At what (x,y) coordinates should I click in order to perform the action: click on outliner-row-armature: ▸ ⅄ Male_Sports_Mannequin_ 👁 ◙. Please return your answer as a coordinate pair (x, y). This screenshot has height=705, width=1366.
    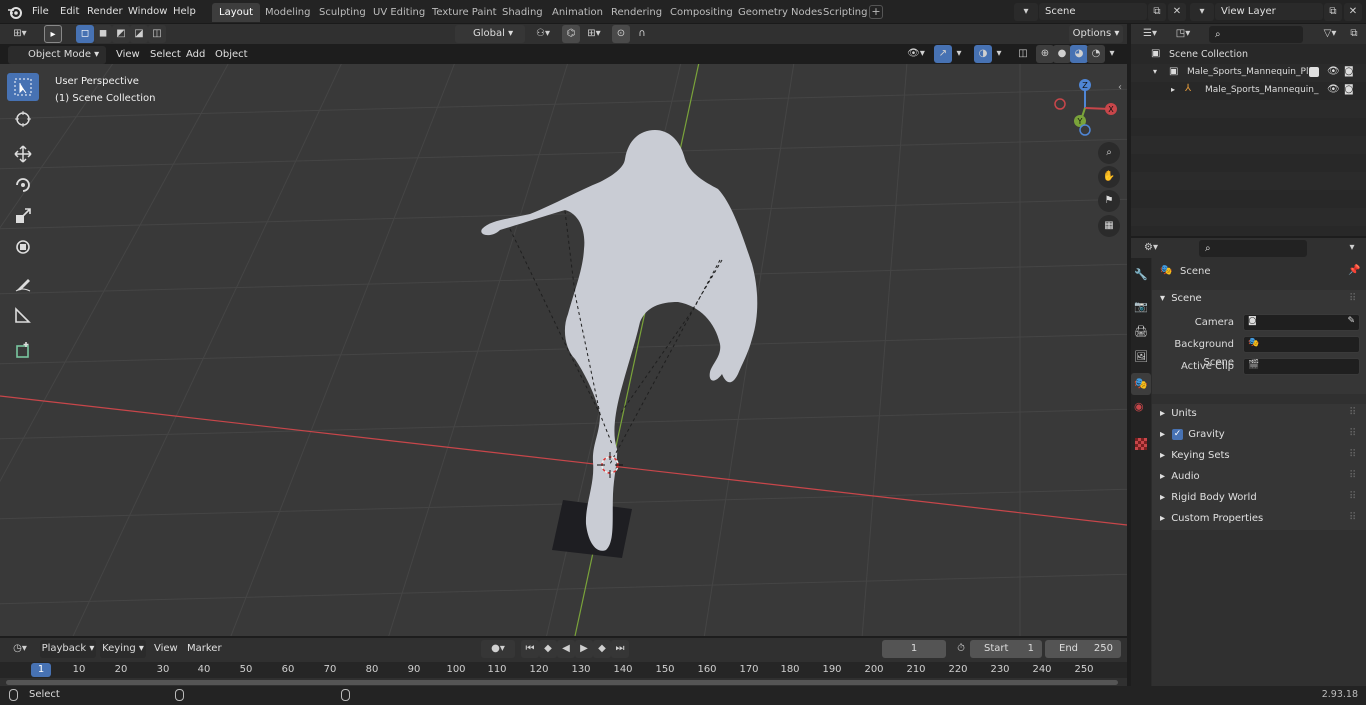
    Looking at the image, I should click on (1248, 91).